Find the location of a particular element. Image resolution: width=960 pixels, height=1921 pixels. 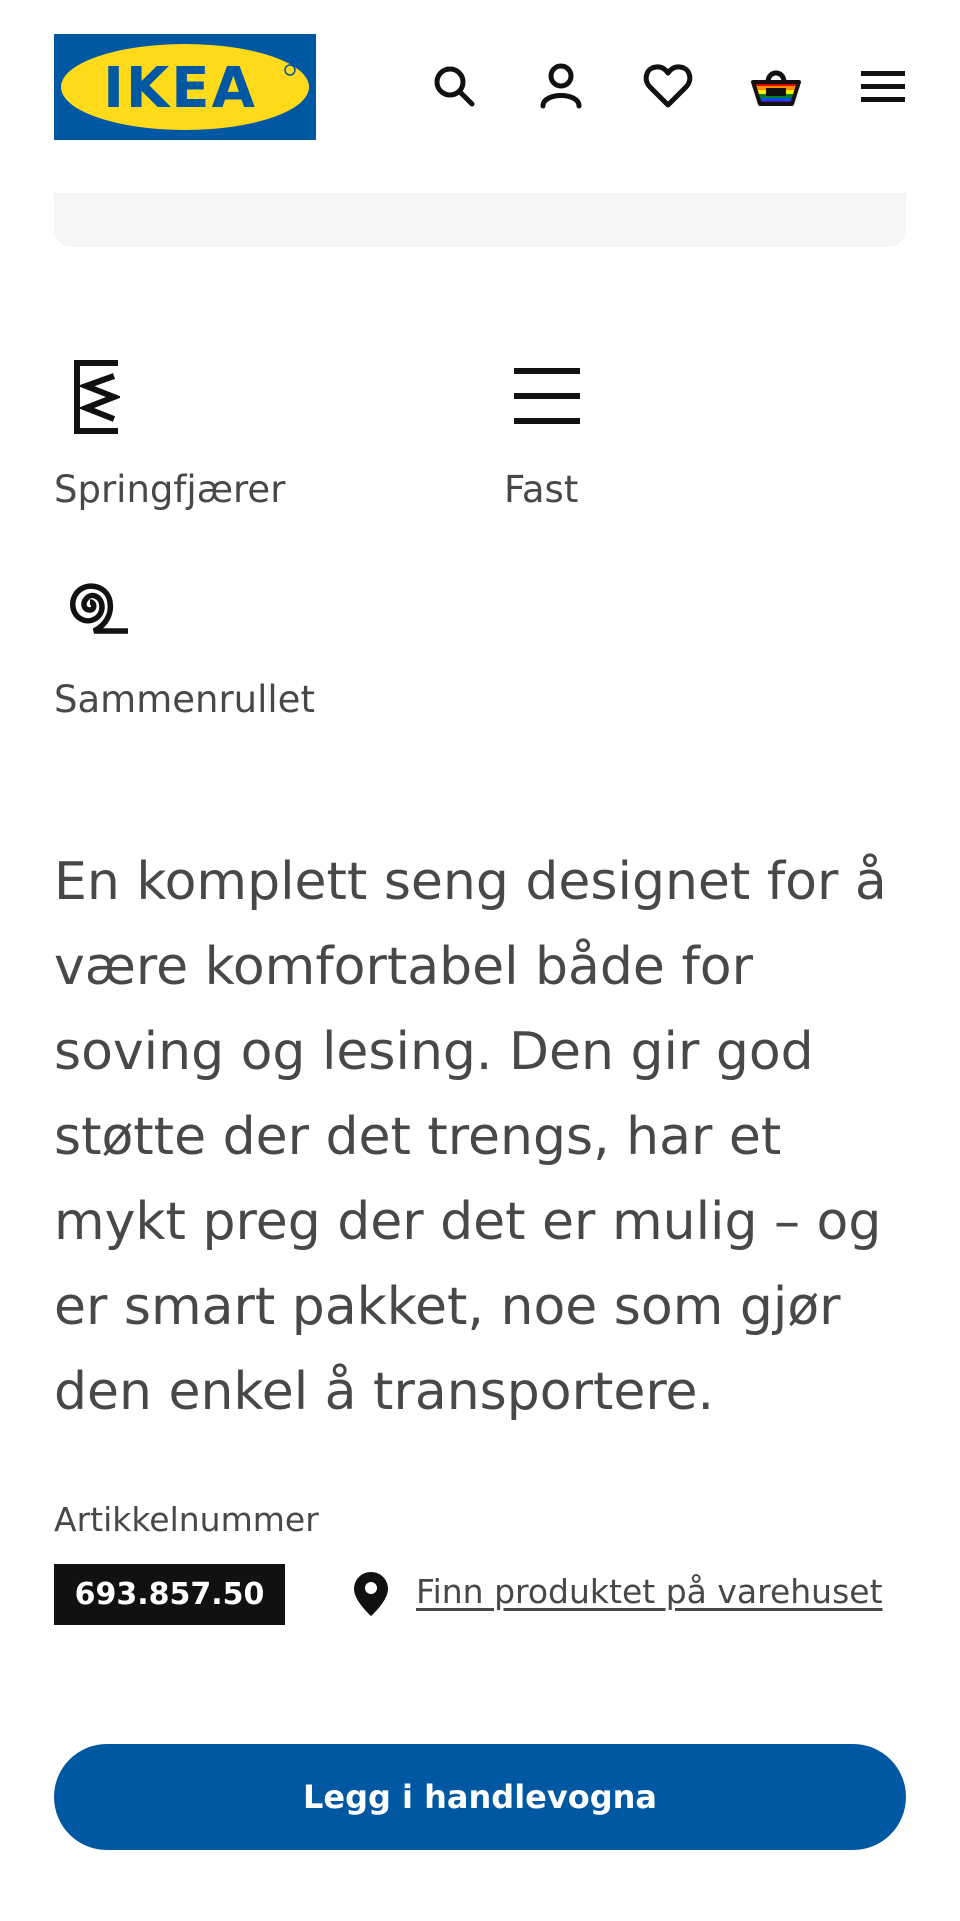

firmness-firm-icon is located at coordinates (547, 400).